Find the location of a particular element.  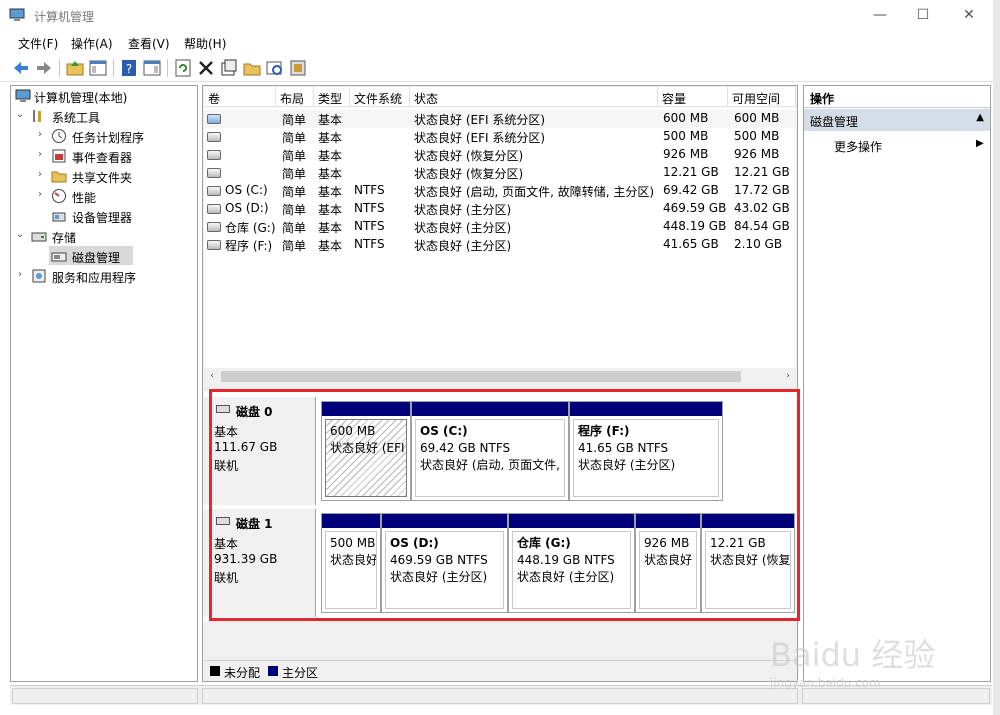

cell-free: 2.10 GB is located at coordinates (758, 244).